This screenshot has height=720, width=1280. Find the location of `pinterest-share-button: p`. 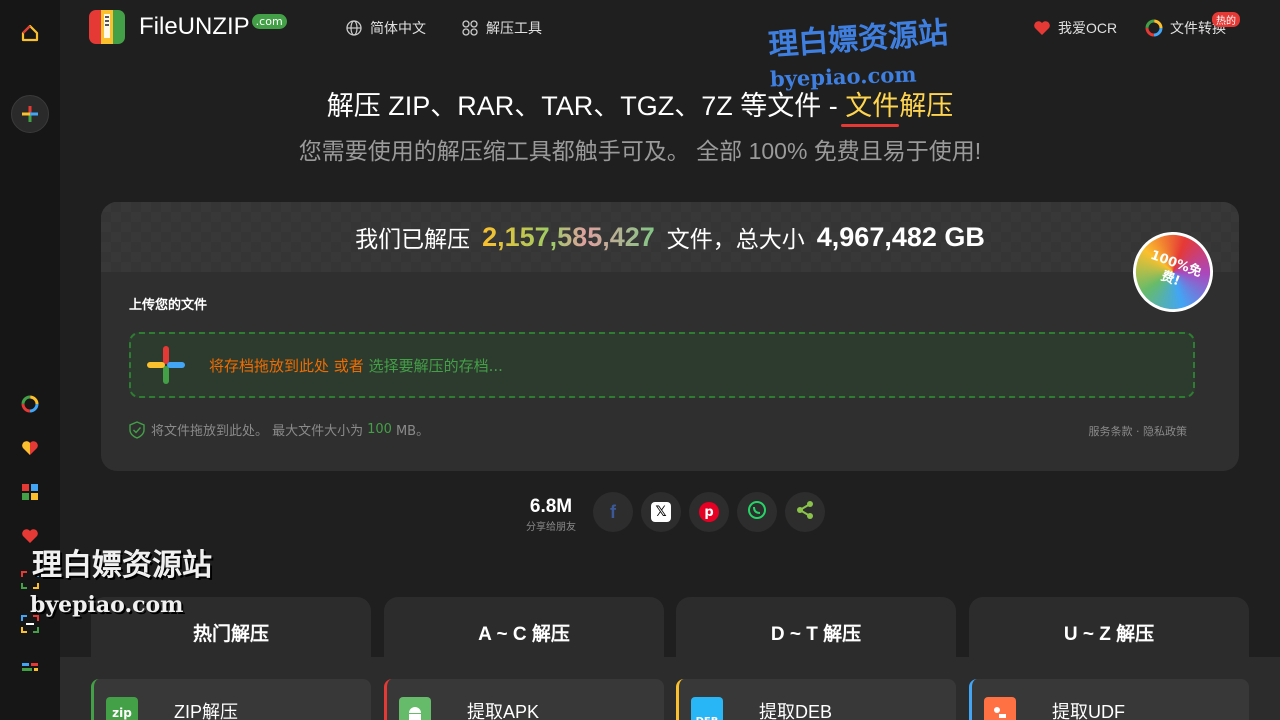

pinterest-share-button: p is located at coordinates (709, 512).